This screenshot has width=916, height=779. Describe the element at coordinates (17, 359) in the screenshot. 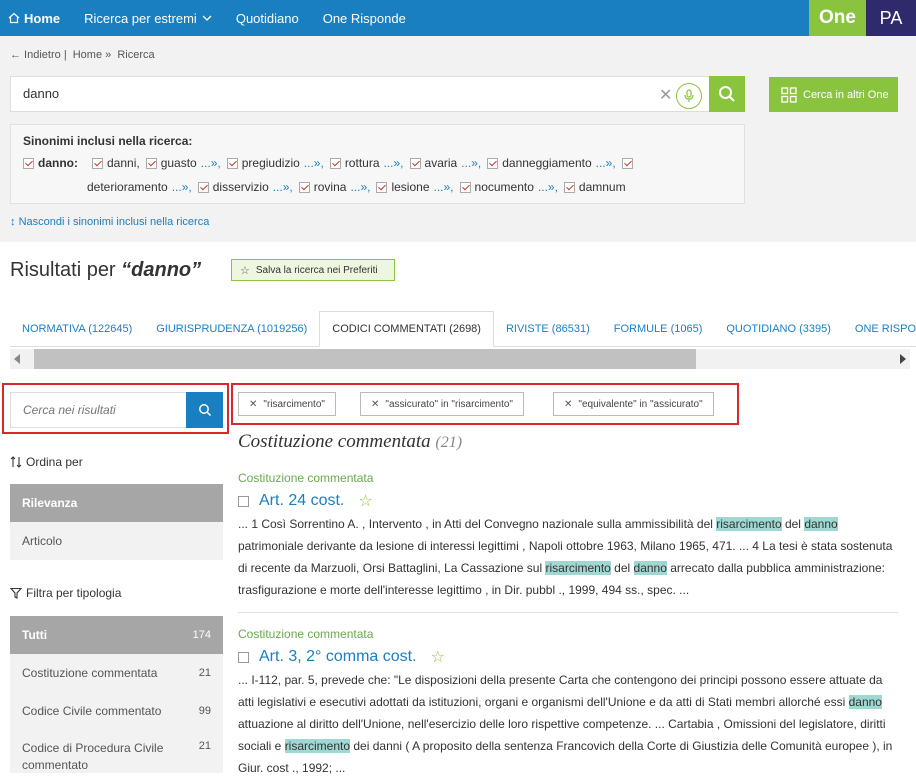

I see `scroll-left-arrow-icon` at that location.